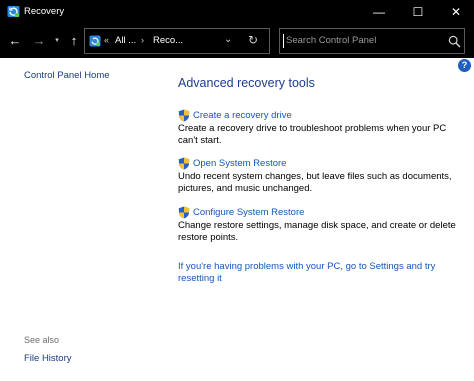  Describe the element at coordinates (57, 41) in the screenshot. I see `recent-locations-button: ▾` at that location.